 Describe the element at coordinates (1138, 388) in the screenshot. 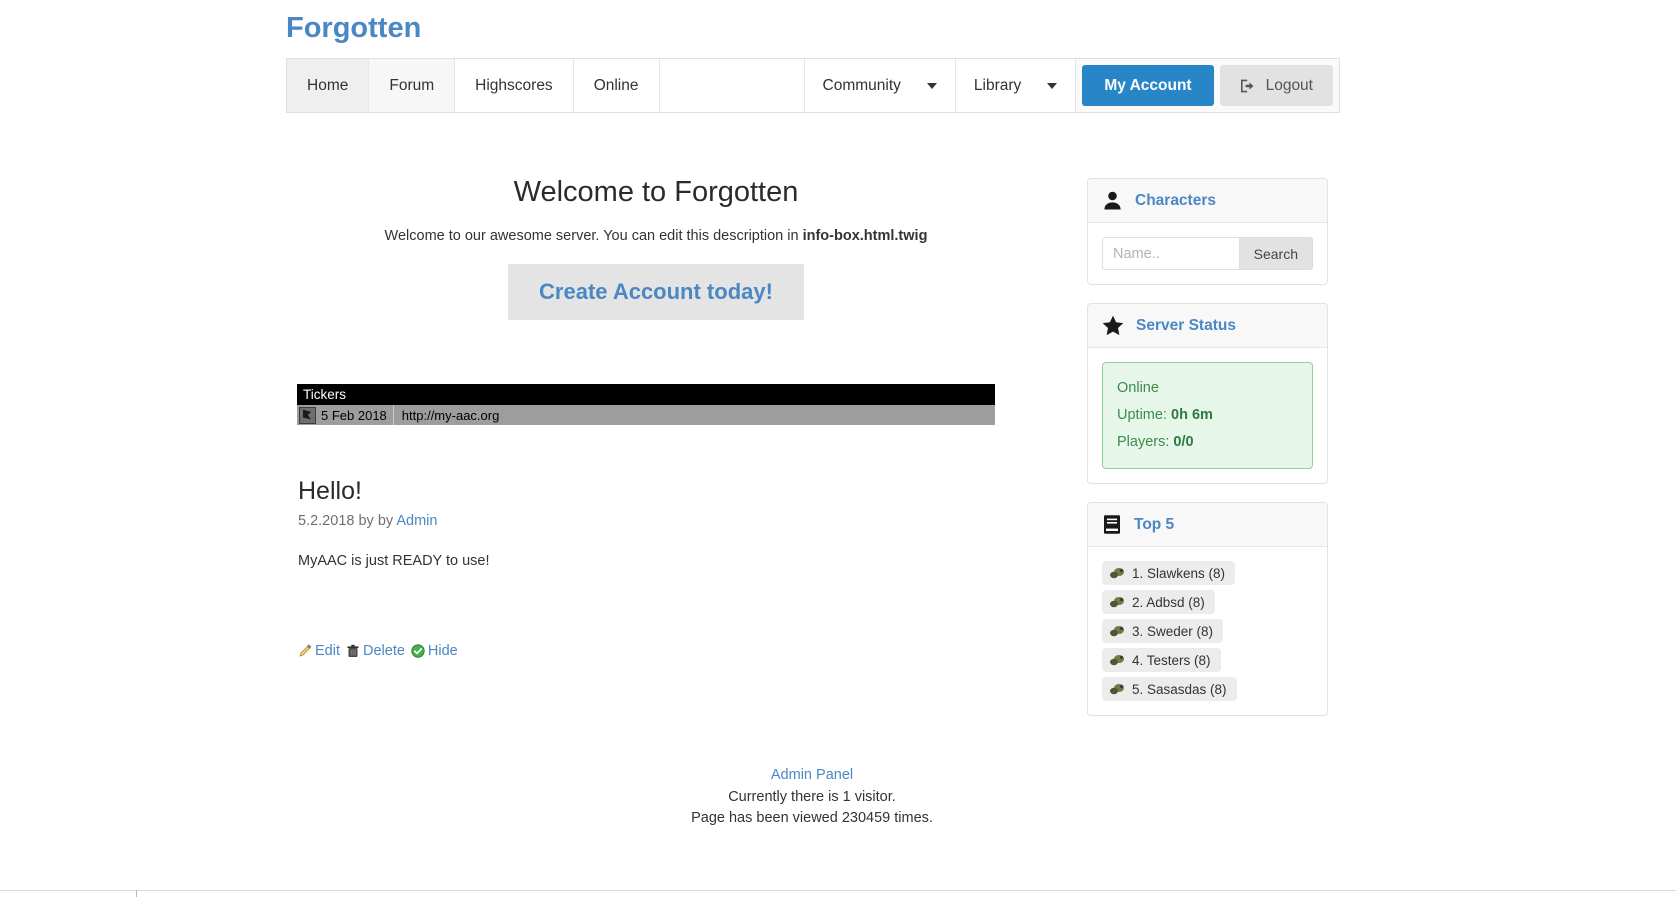

I see `server-status-state: Online` at that location.